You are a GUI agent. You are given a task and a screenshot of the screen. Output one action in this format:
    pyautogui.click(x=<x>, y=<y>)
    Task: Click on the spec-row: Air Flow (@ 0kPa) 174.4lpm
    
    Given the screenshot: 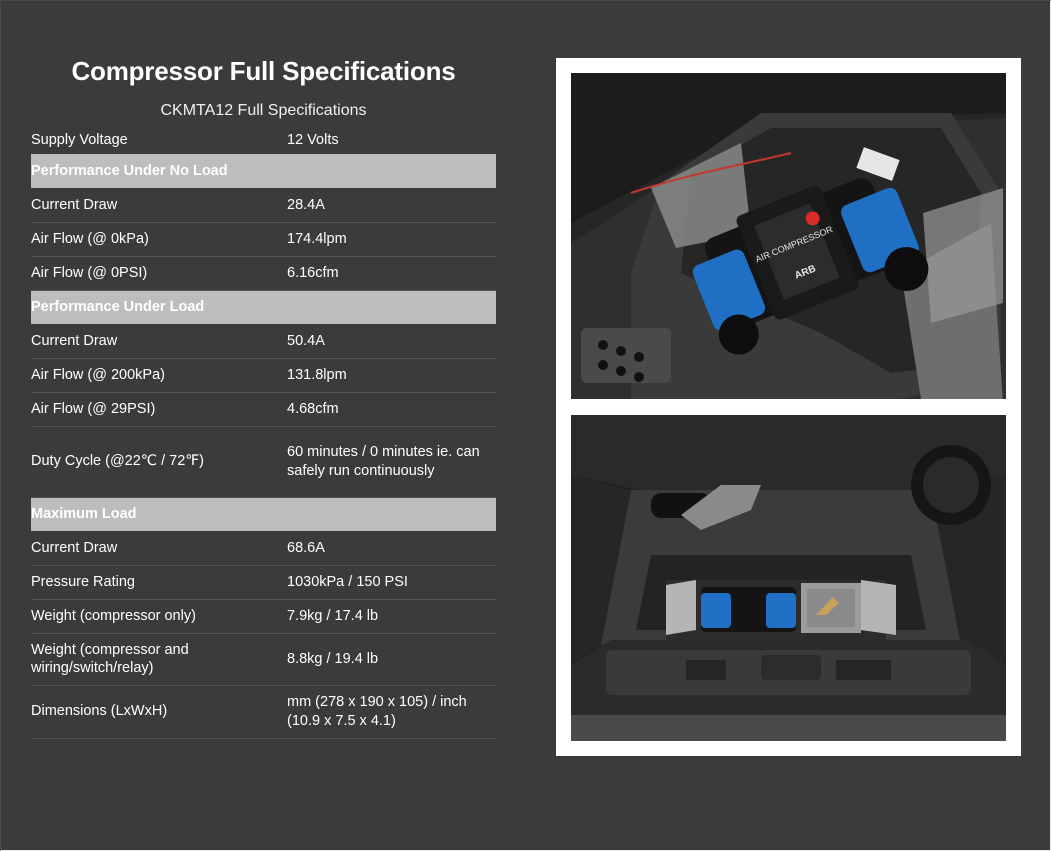 What is the action you would take?
    pyautogui.click(x=263, y=239)
    